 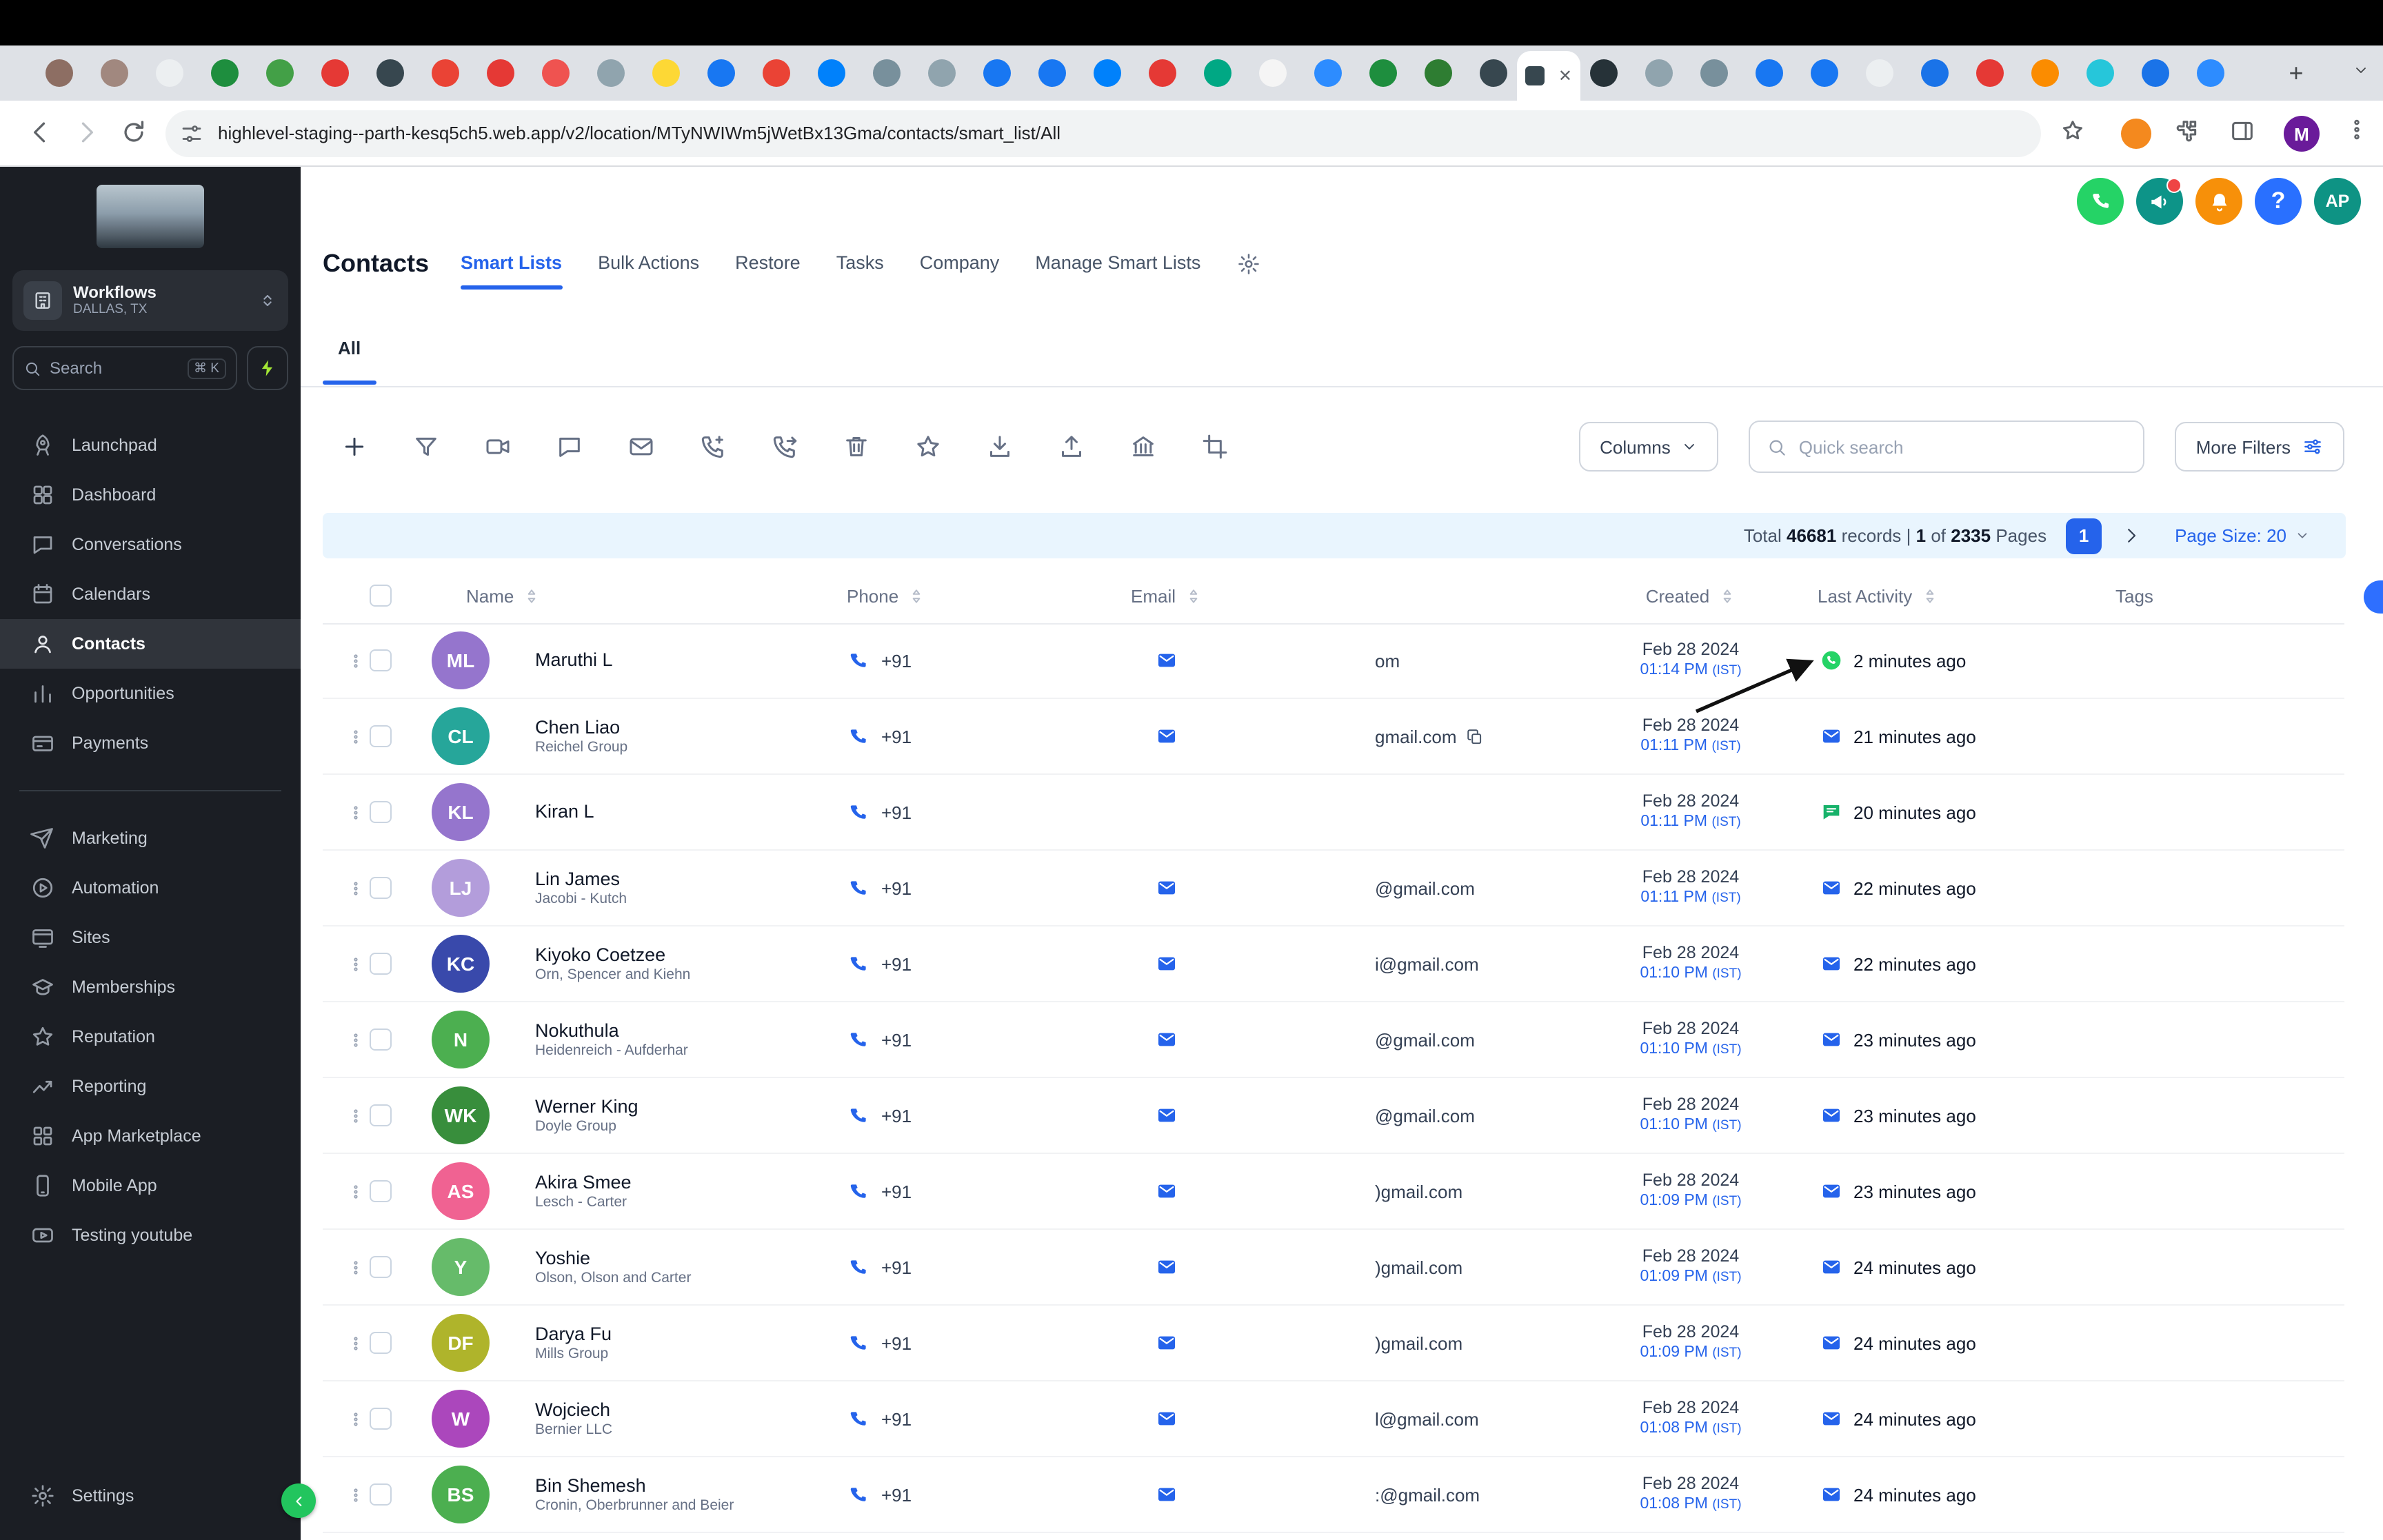 What do you see at coordinates (1878, 596) in the screenshot?
I see `column-header-last-activity: Last Activity` at bounding box center [1878, 596].